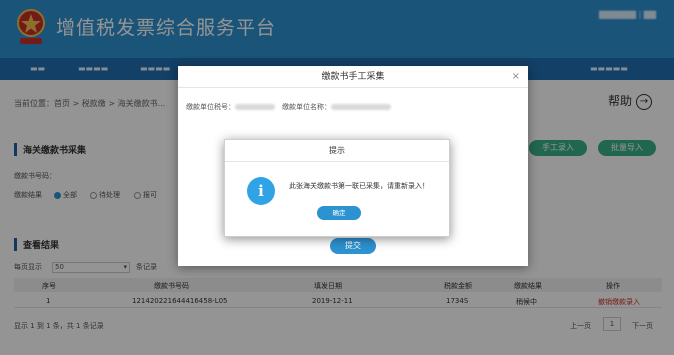 This screenshot has width=674, height=355. I want to click on taxpayer-id-field: 缴款单位税号：, so click(230, 107).